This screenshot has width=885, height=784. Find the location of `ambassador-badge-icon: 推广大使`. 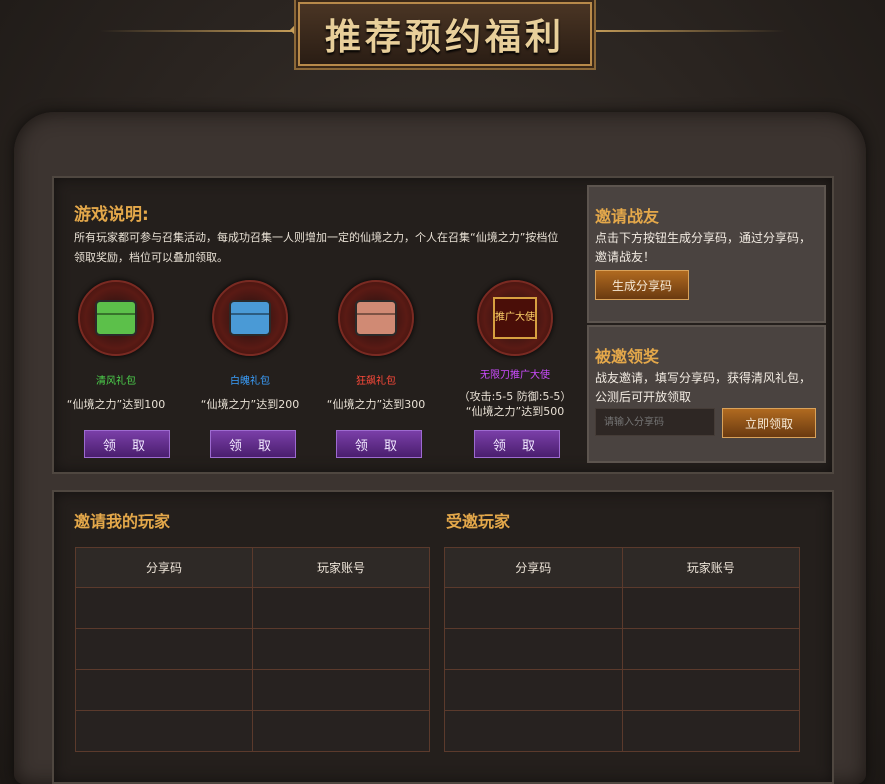

ambassador-badge-icon: 推广大使 is located at coordinates (515, 318).